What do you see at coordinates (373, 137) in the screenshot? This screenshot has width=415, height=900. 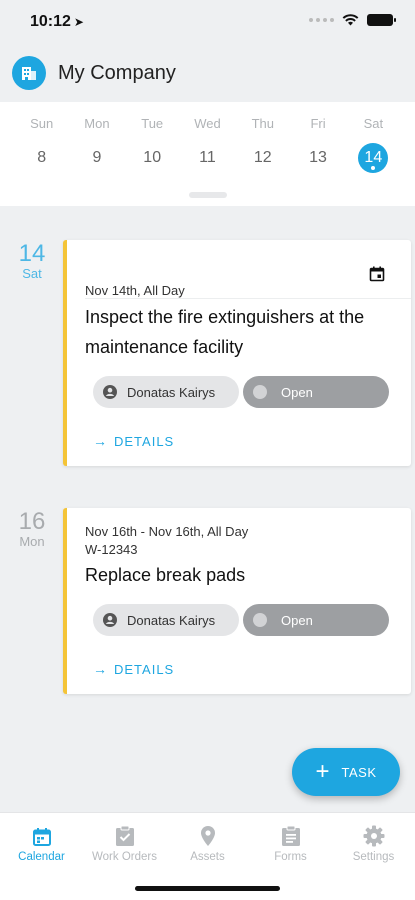 I see `day-sat: Sat 14` at bounding box center [373, 137].